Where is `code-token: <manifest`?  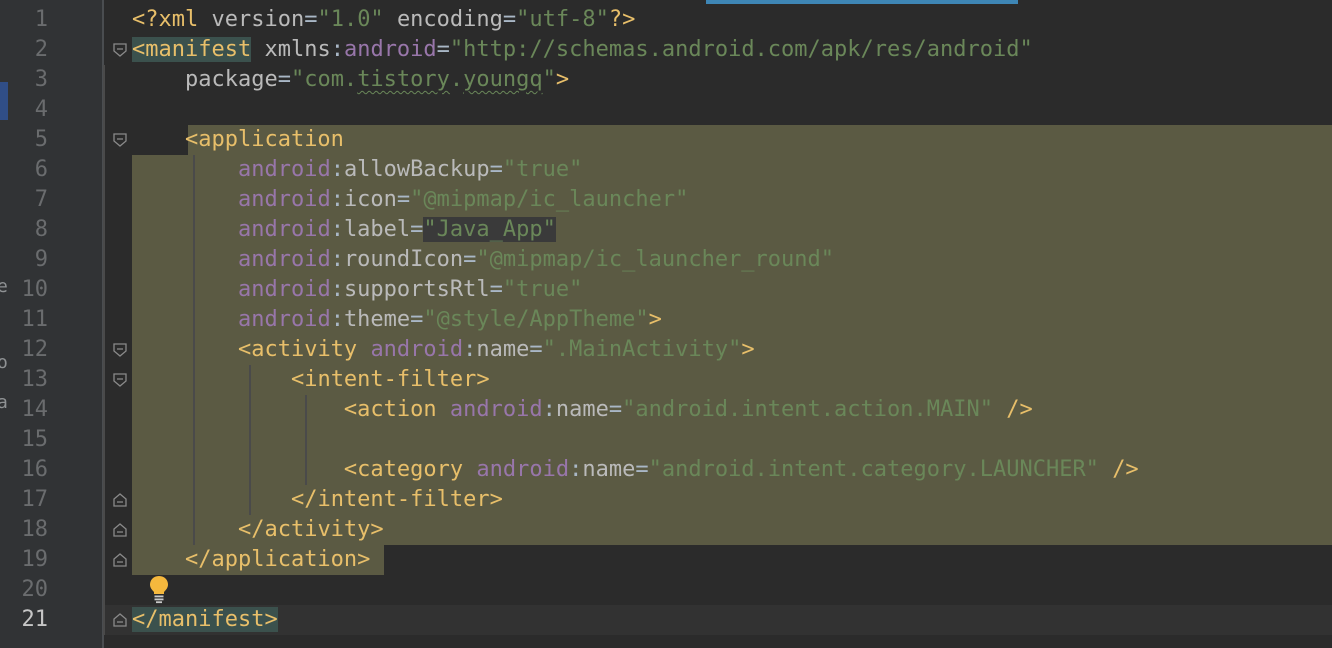
code-token: <manifest is located at coordinates (192, 49).